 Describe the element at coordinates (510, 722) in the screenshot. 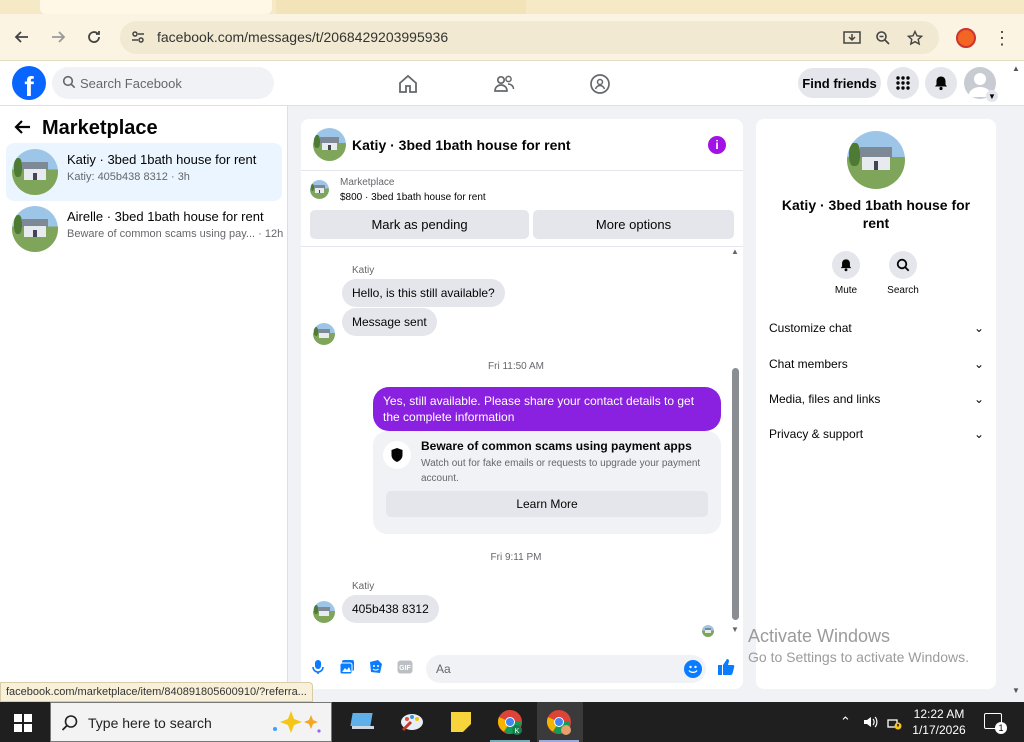

I see `chrome-profile-app-icon: K` at that location.